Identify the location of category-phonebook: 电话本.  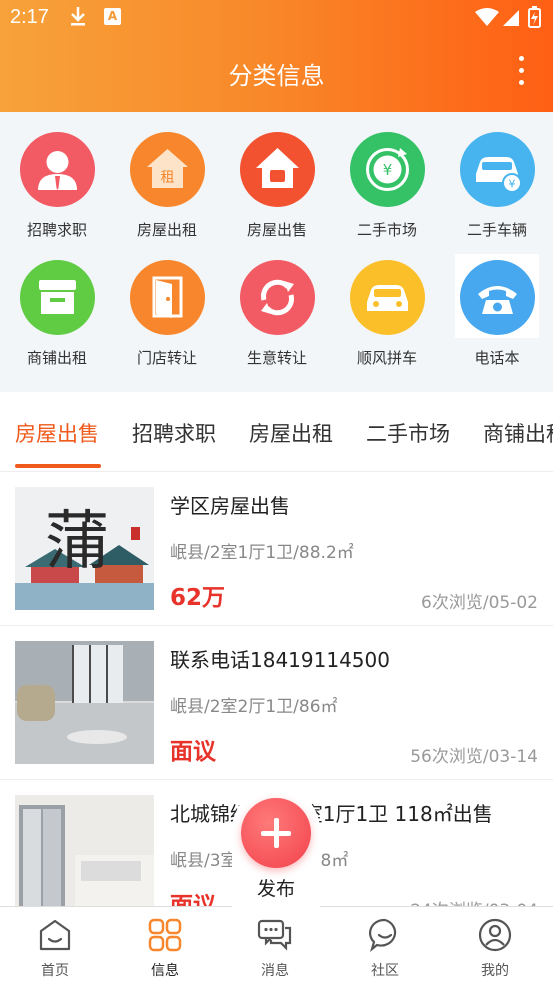
(497, 317).